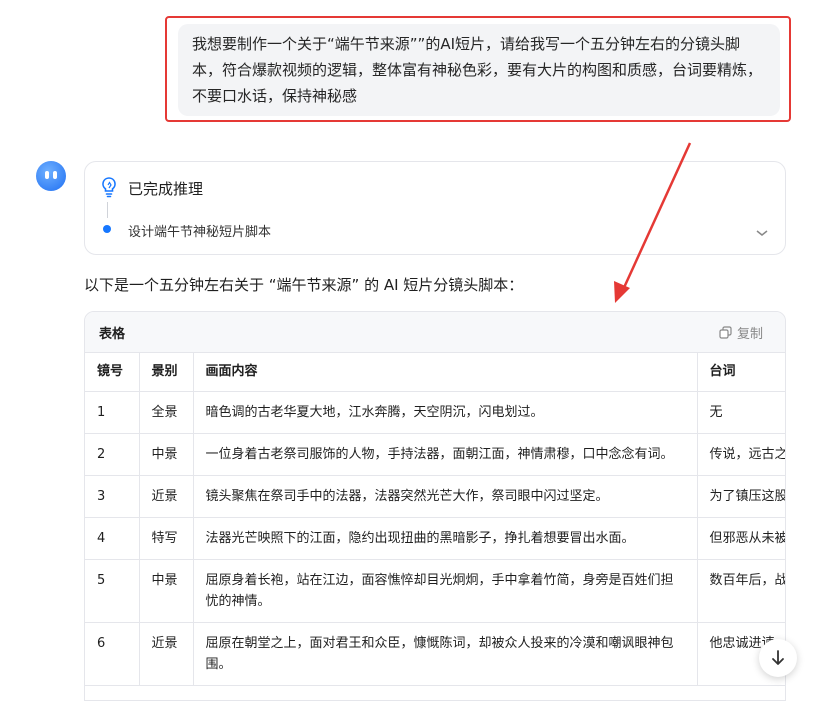 The image size is (816, 701). I want to click on cell-scene: 屈原在朝堂之上，面对君王和众臣，慷慨陈词，却被众人投来的冷漠和嘲讽眼神包围。, so click(445, 654).